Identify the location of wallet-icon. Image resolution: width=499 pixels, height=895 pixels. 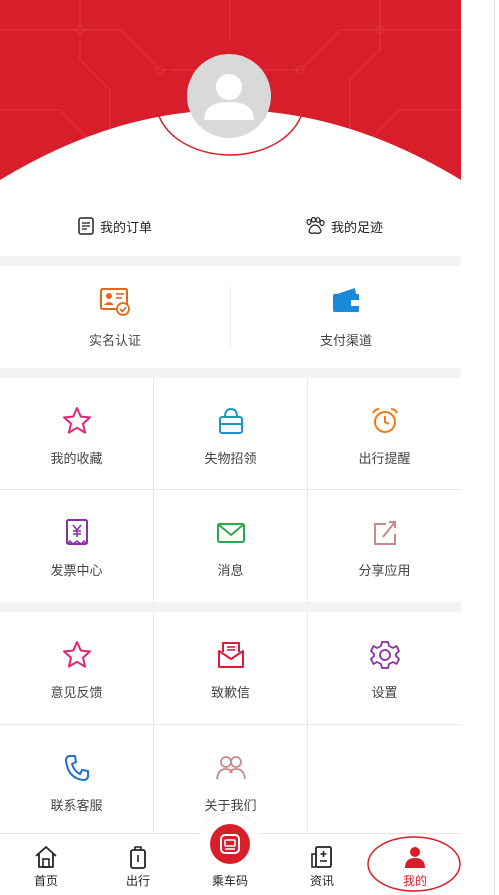
(346, 300).